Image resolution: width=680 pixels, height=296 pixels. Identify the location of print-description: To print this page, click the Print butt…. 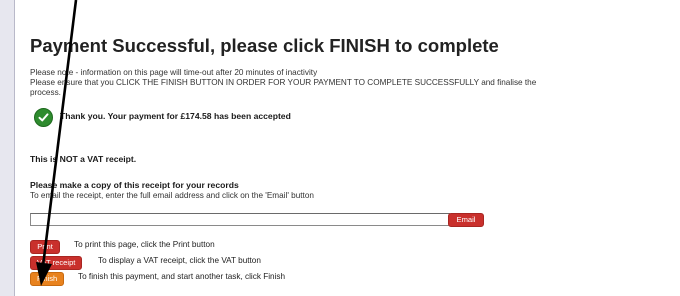
(144, 244).